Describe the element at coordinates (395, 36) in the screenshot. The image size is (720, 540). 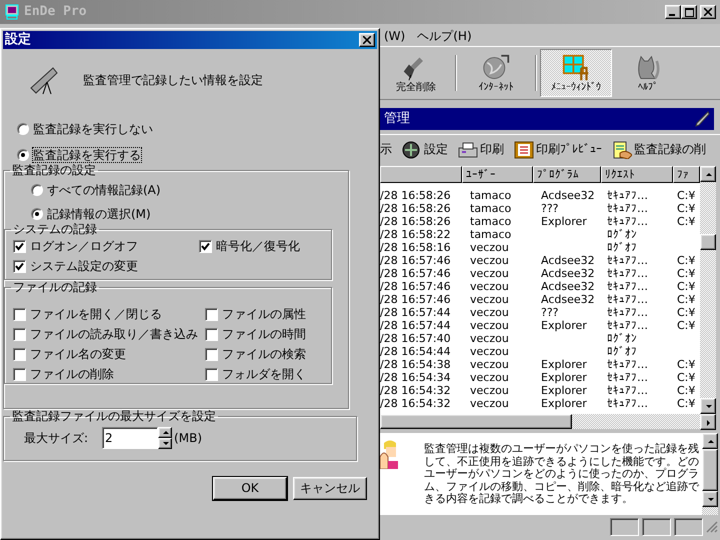
I see `menu-item: (W)` at that location.